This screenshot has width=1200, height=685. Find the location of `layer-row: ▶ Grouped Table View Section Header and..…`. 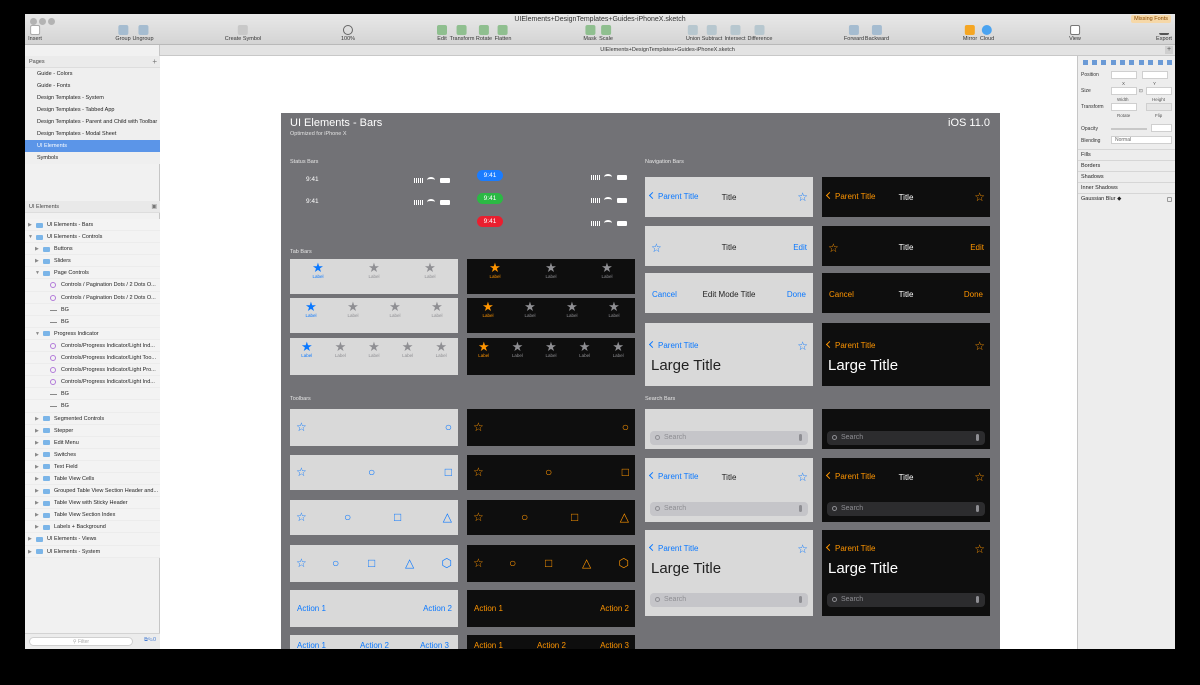

layer-row: ▶ Grouped Table View Section Header and..… is located at coordinates (92, 491).